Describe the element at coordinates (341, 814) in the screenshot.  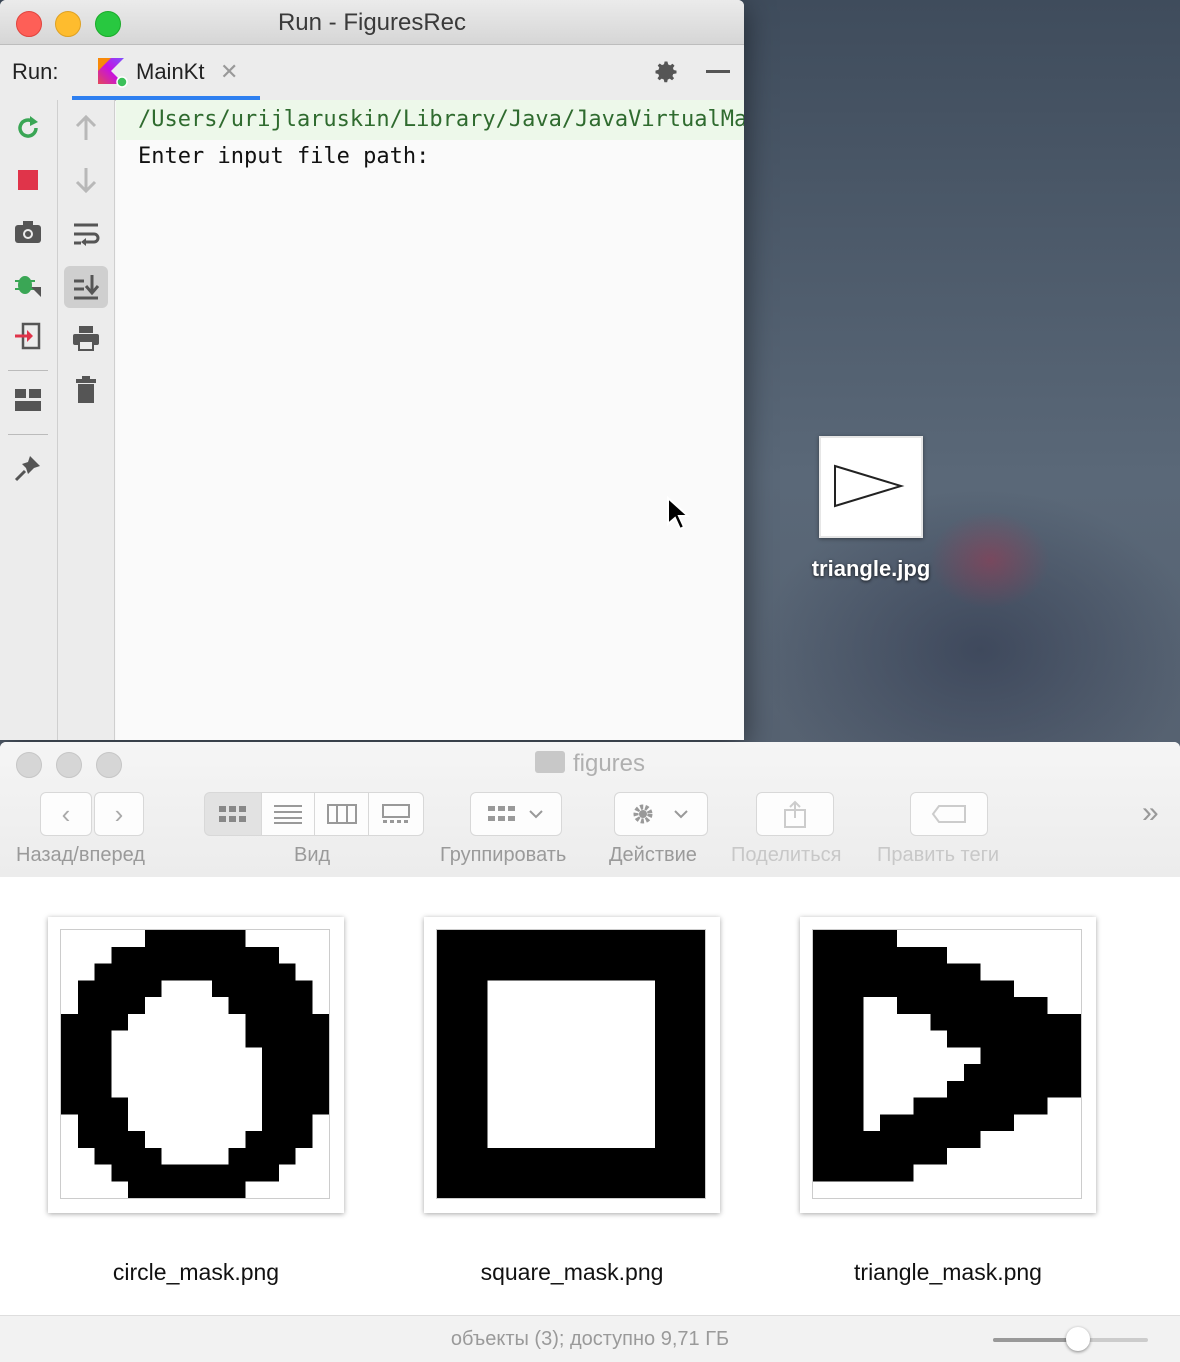
I see `column-view-button` at that location.